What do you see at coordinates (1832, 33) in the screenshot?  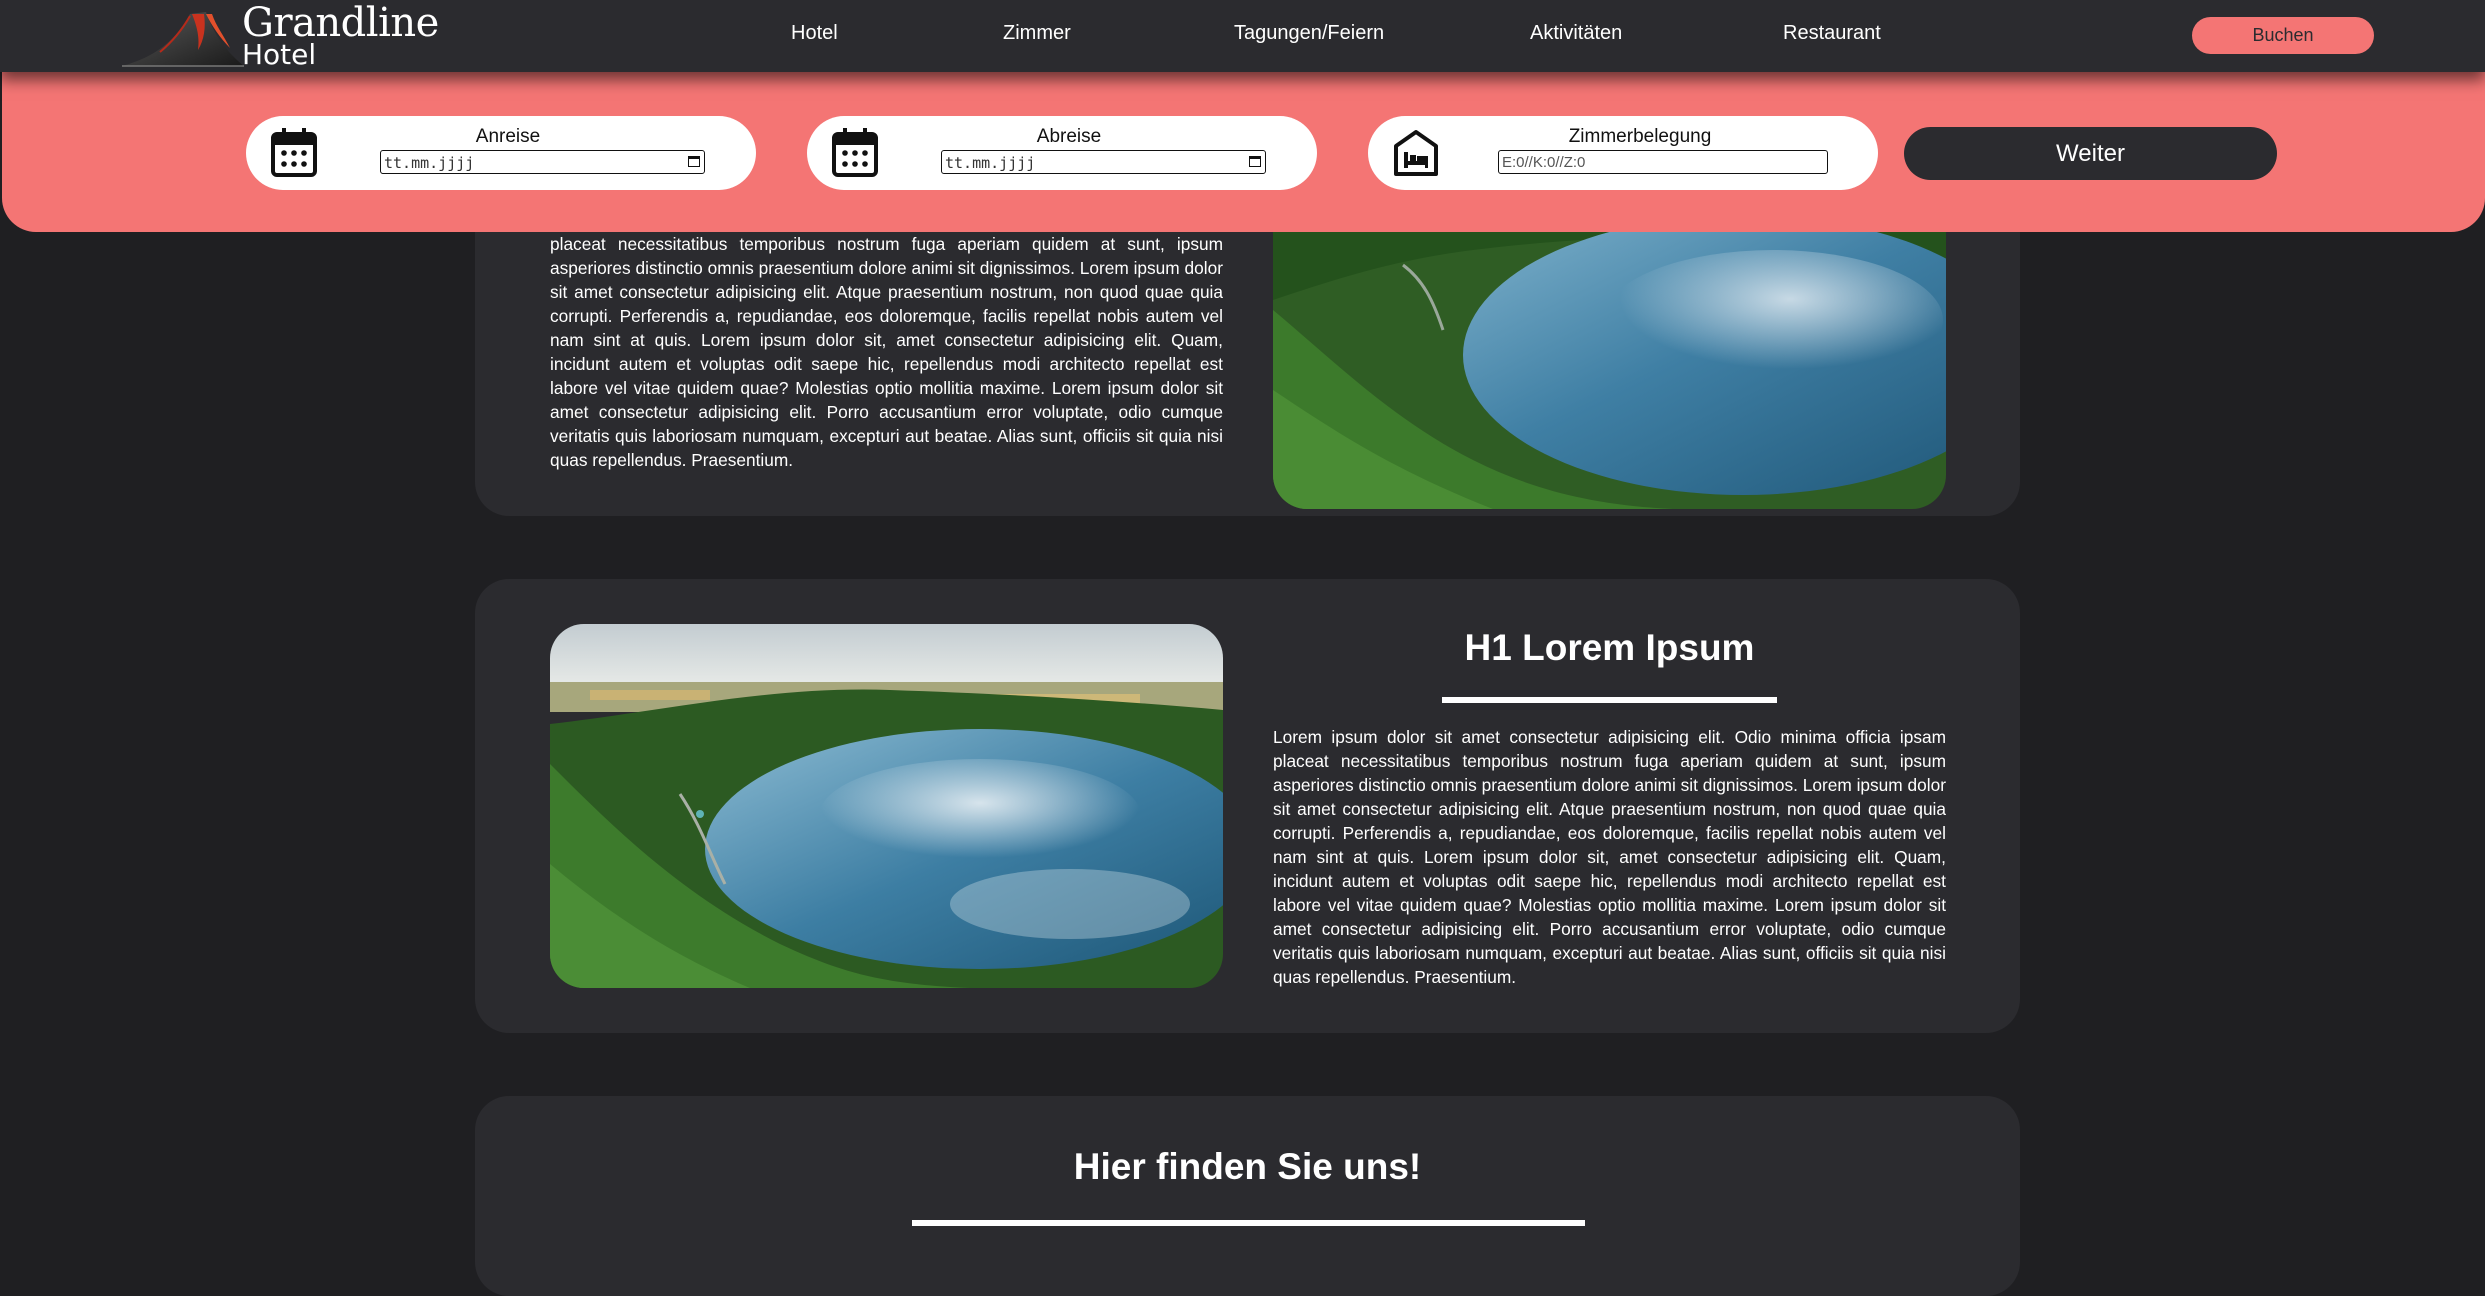 I see `nav-restaurant: Restaurant` at bounding box center [1832, 33].